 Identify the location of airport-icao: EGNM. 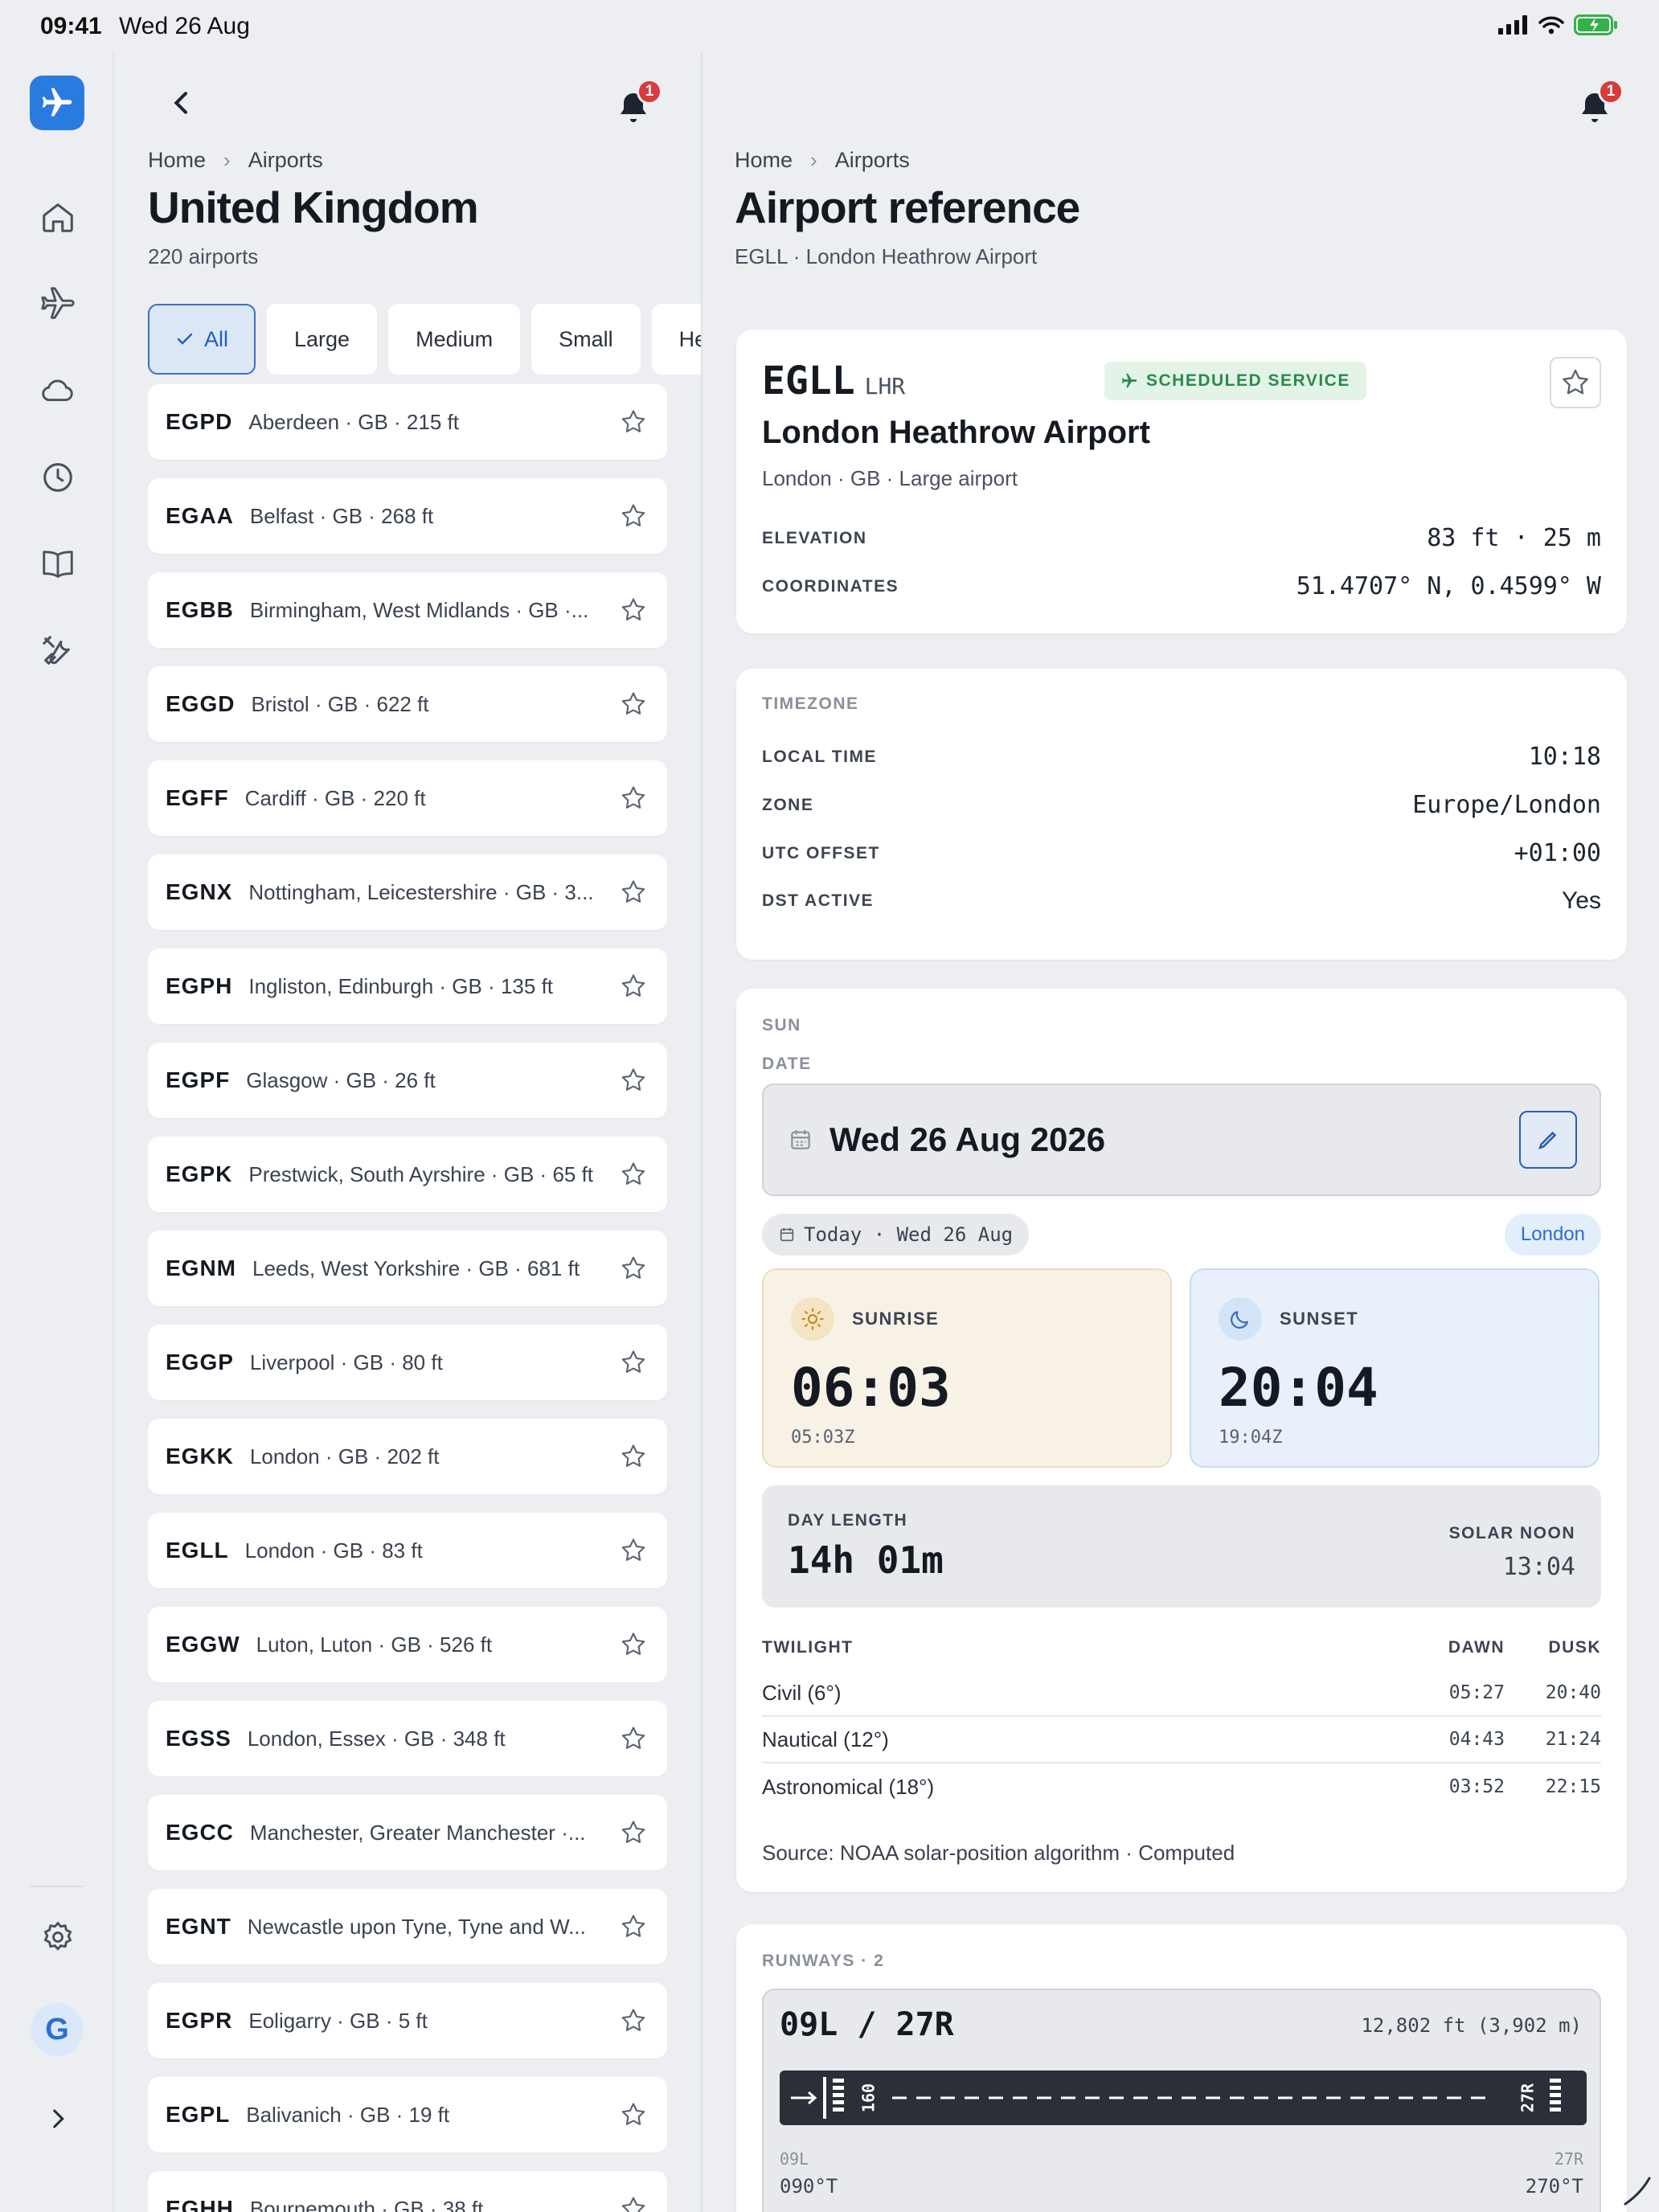
(201, 1268).